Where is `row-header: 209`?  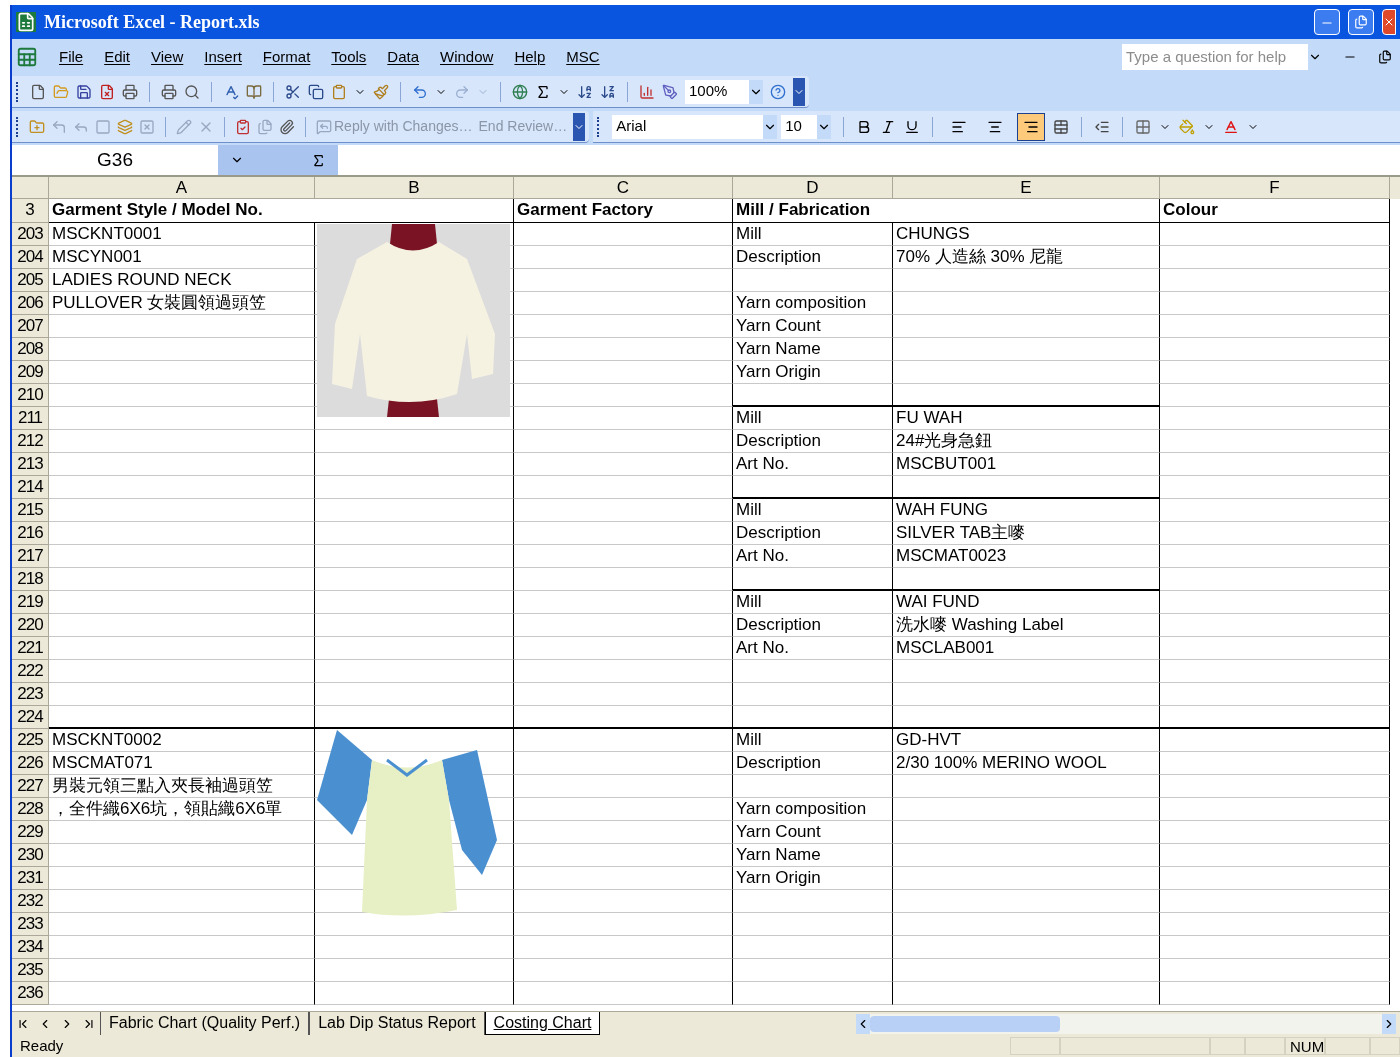
row-header: 209 is located at coordinates (30, 372).